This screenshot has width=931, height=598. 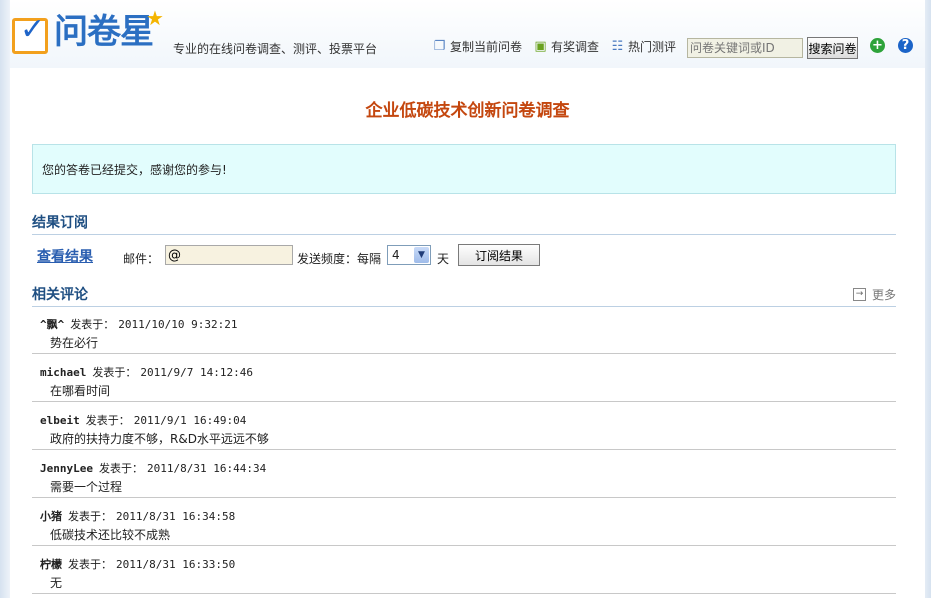 I want to click on copy-survey-link: ❐ 复制当前问卷, so click(x=477, y=46).